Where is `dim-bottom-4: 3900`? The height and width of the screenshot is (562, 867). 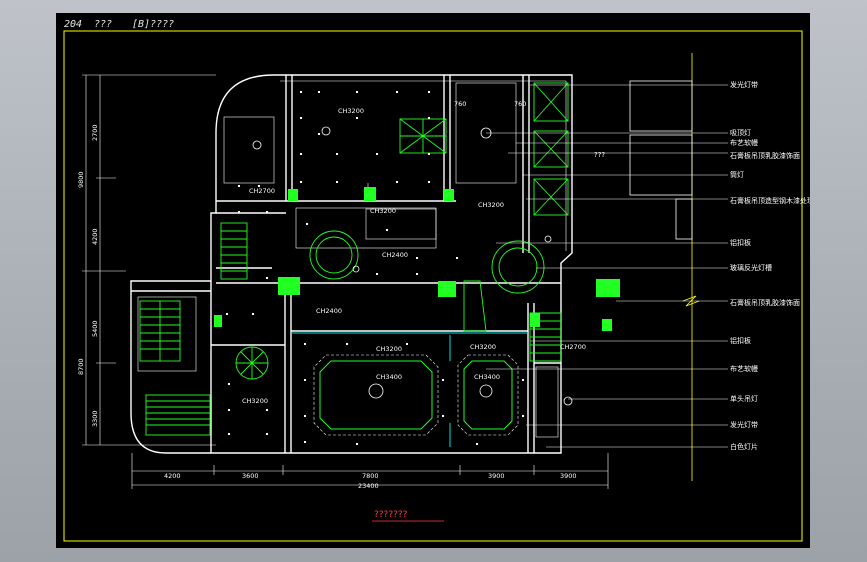
dim-bottom-4: 3900 is located at coordinates (496, 476).